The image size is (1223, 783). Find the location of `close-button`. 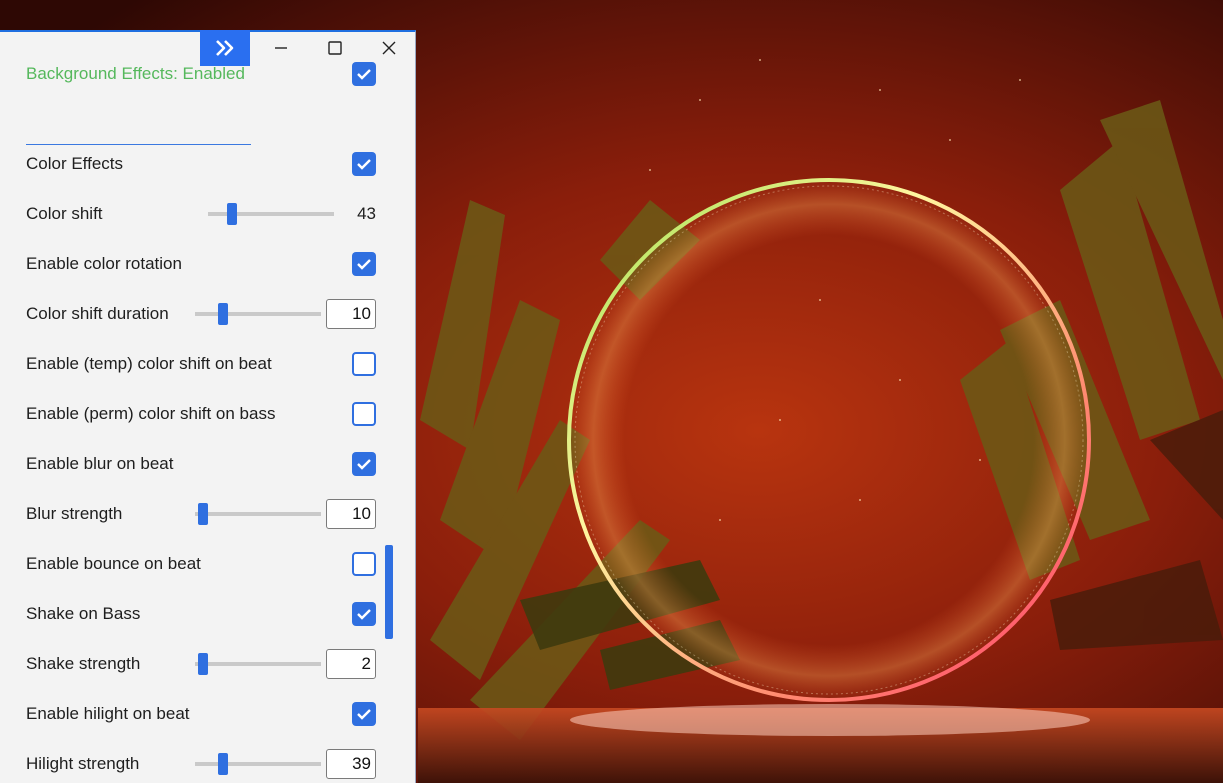

close-button is located at coordinates (389, 48).